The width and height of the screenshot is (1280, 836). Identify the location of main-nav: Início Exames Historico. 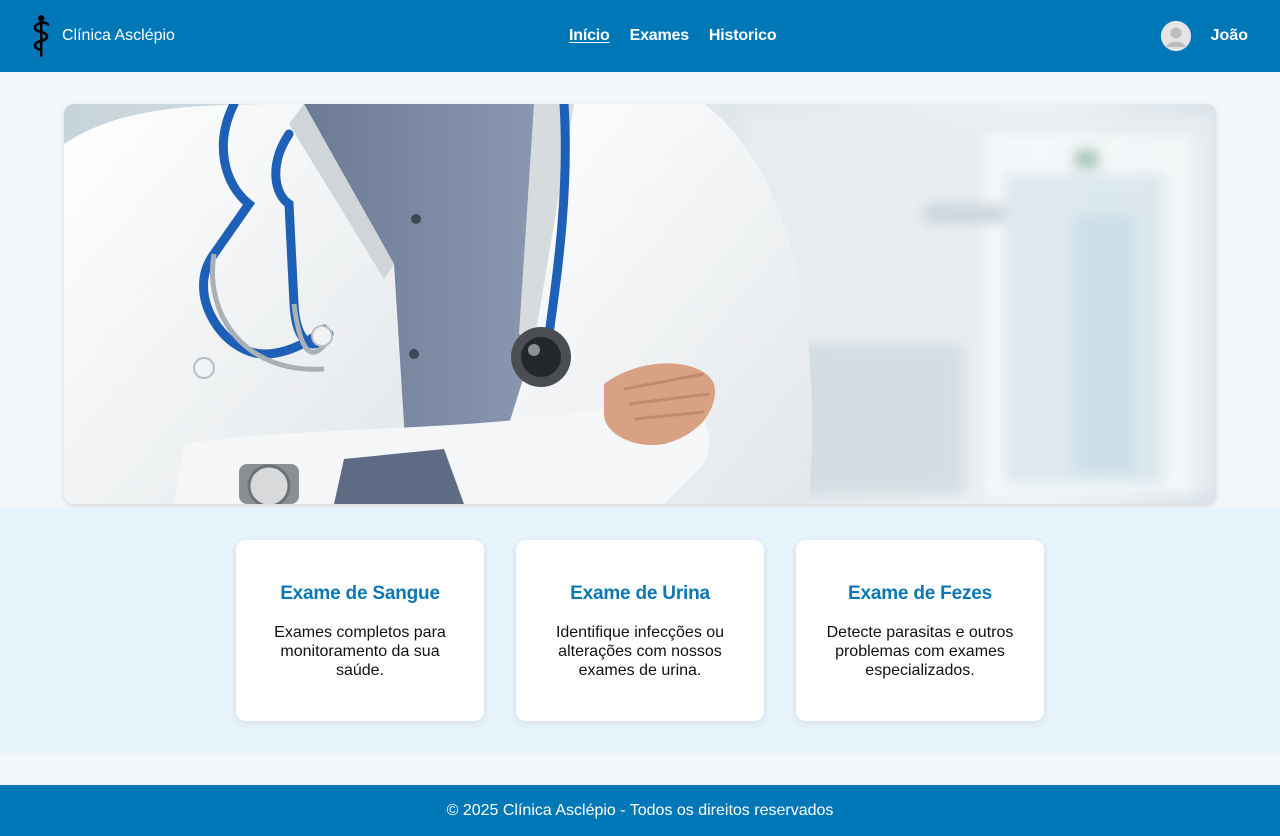
(673, 36).